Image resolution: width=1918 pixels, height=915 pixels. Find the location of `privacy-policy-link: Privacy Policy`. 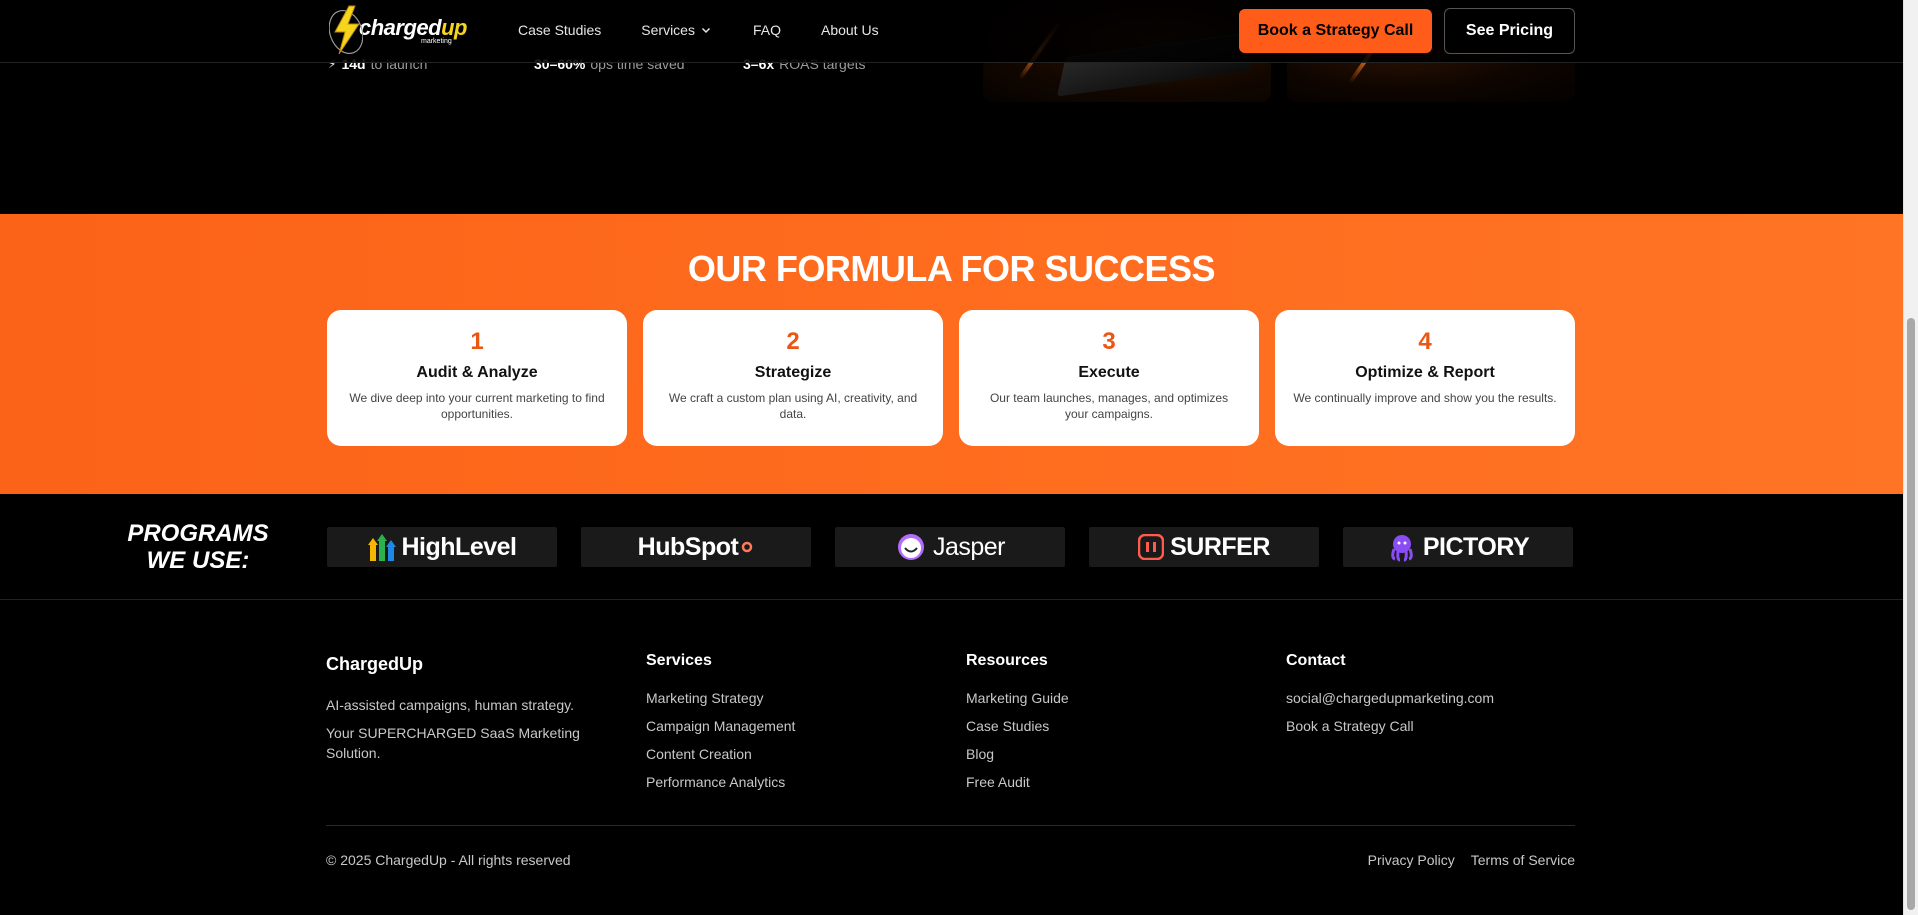

privacy-policy-link: Privacy Policy is located at coordinates (1411, 860).